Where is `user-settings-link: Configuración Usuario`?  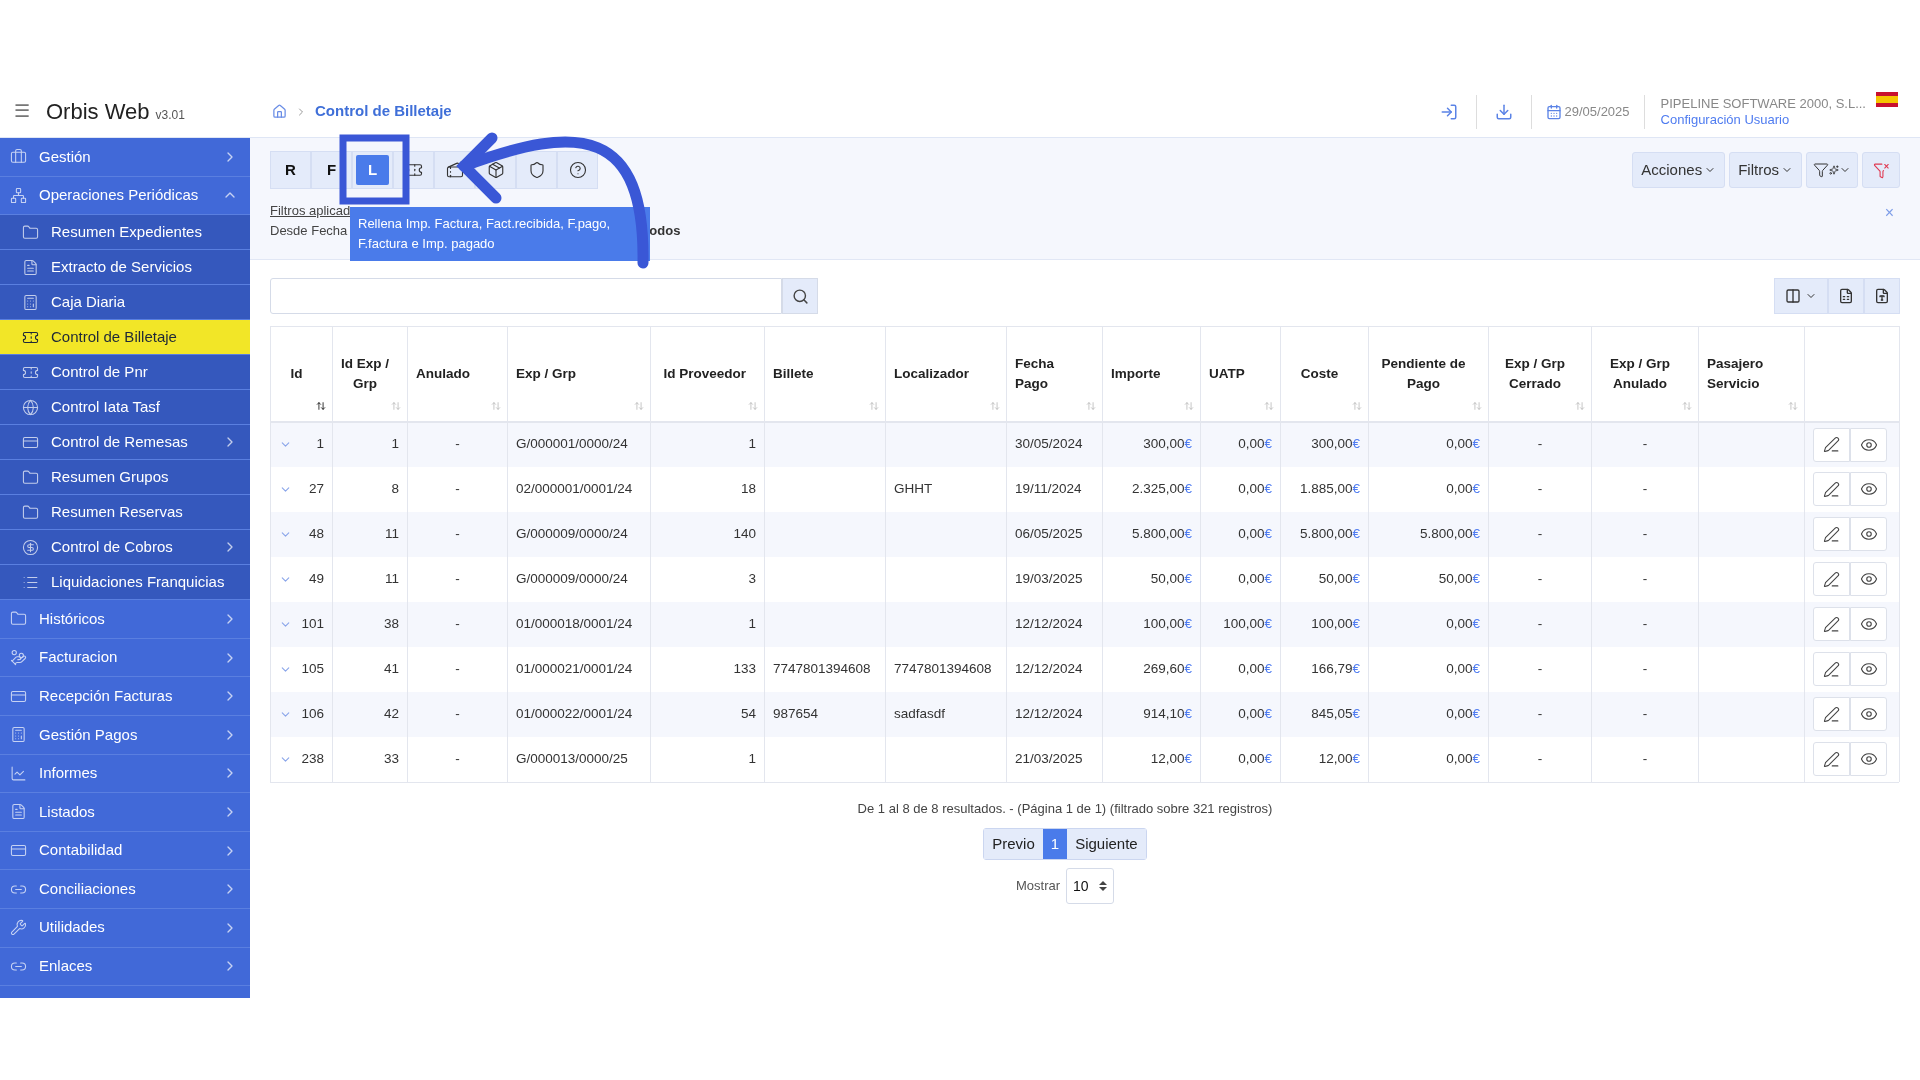 user-settings-link: Configuración Usuario is located at coordinates (1763, 119).